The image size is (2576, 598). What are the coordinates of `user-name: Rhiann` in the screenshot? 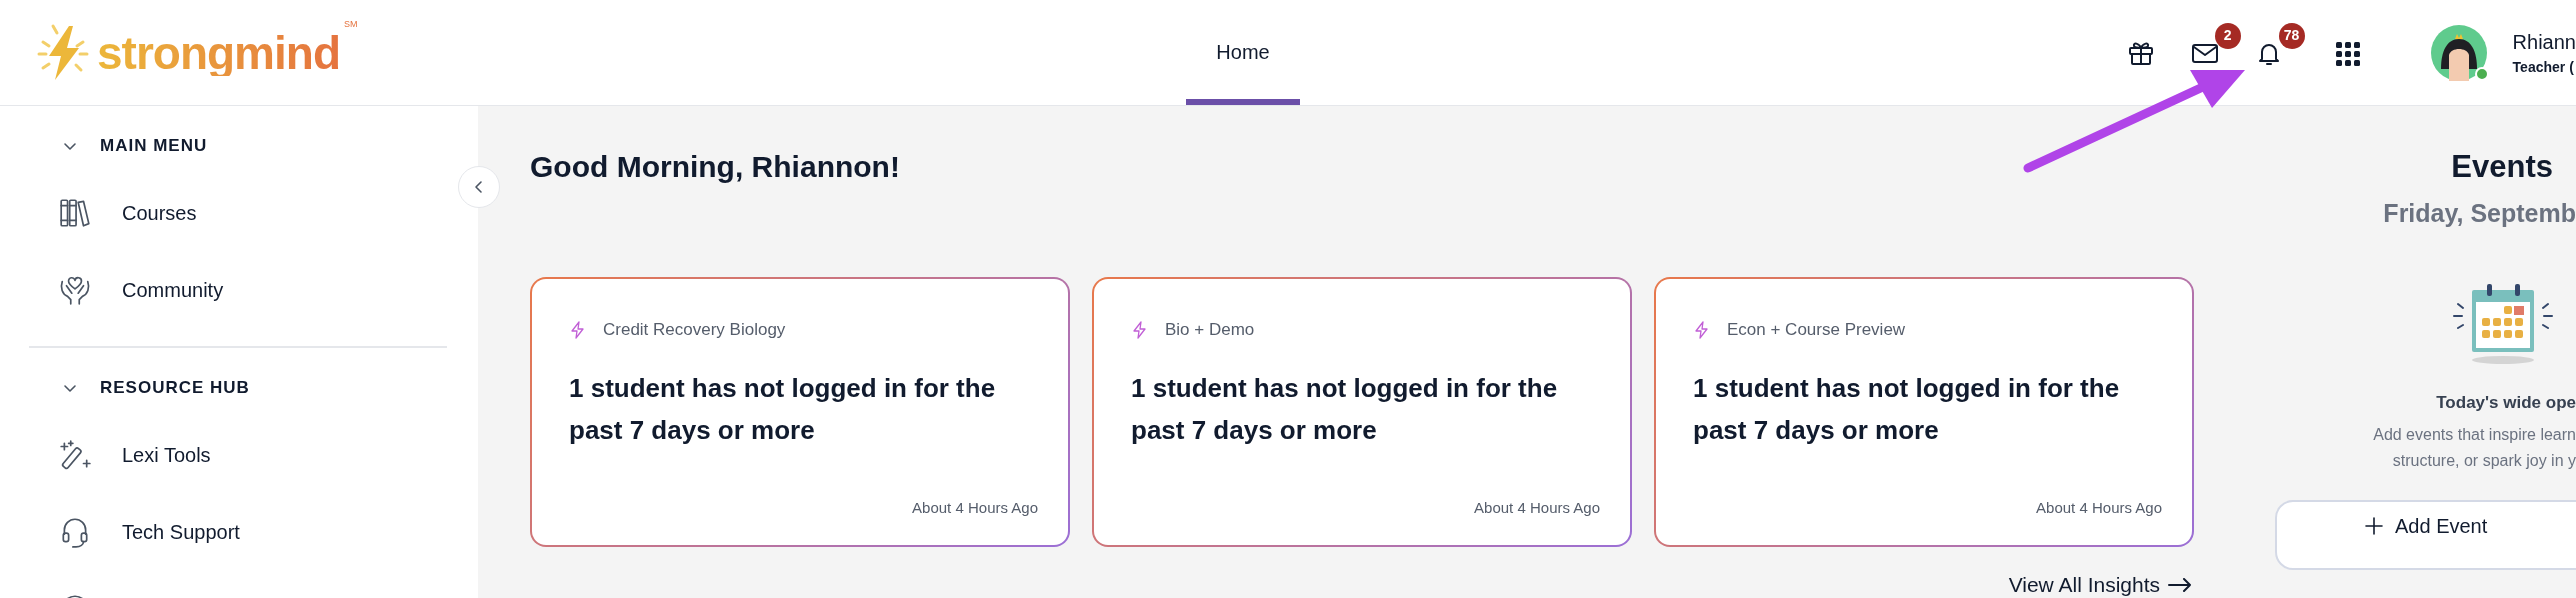 It's located at (2544, 42).